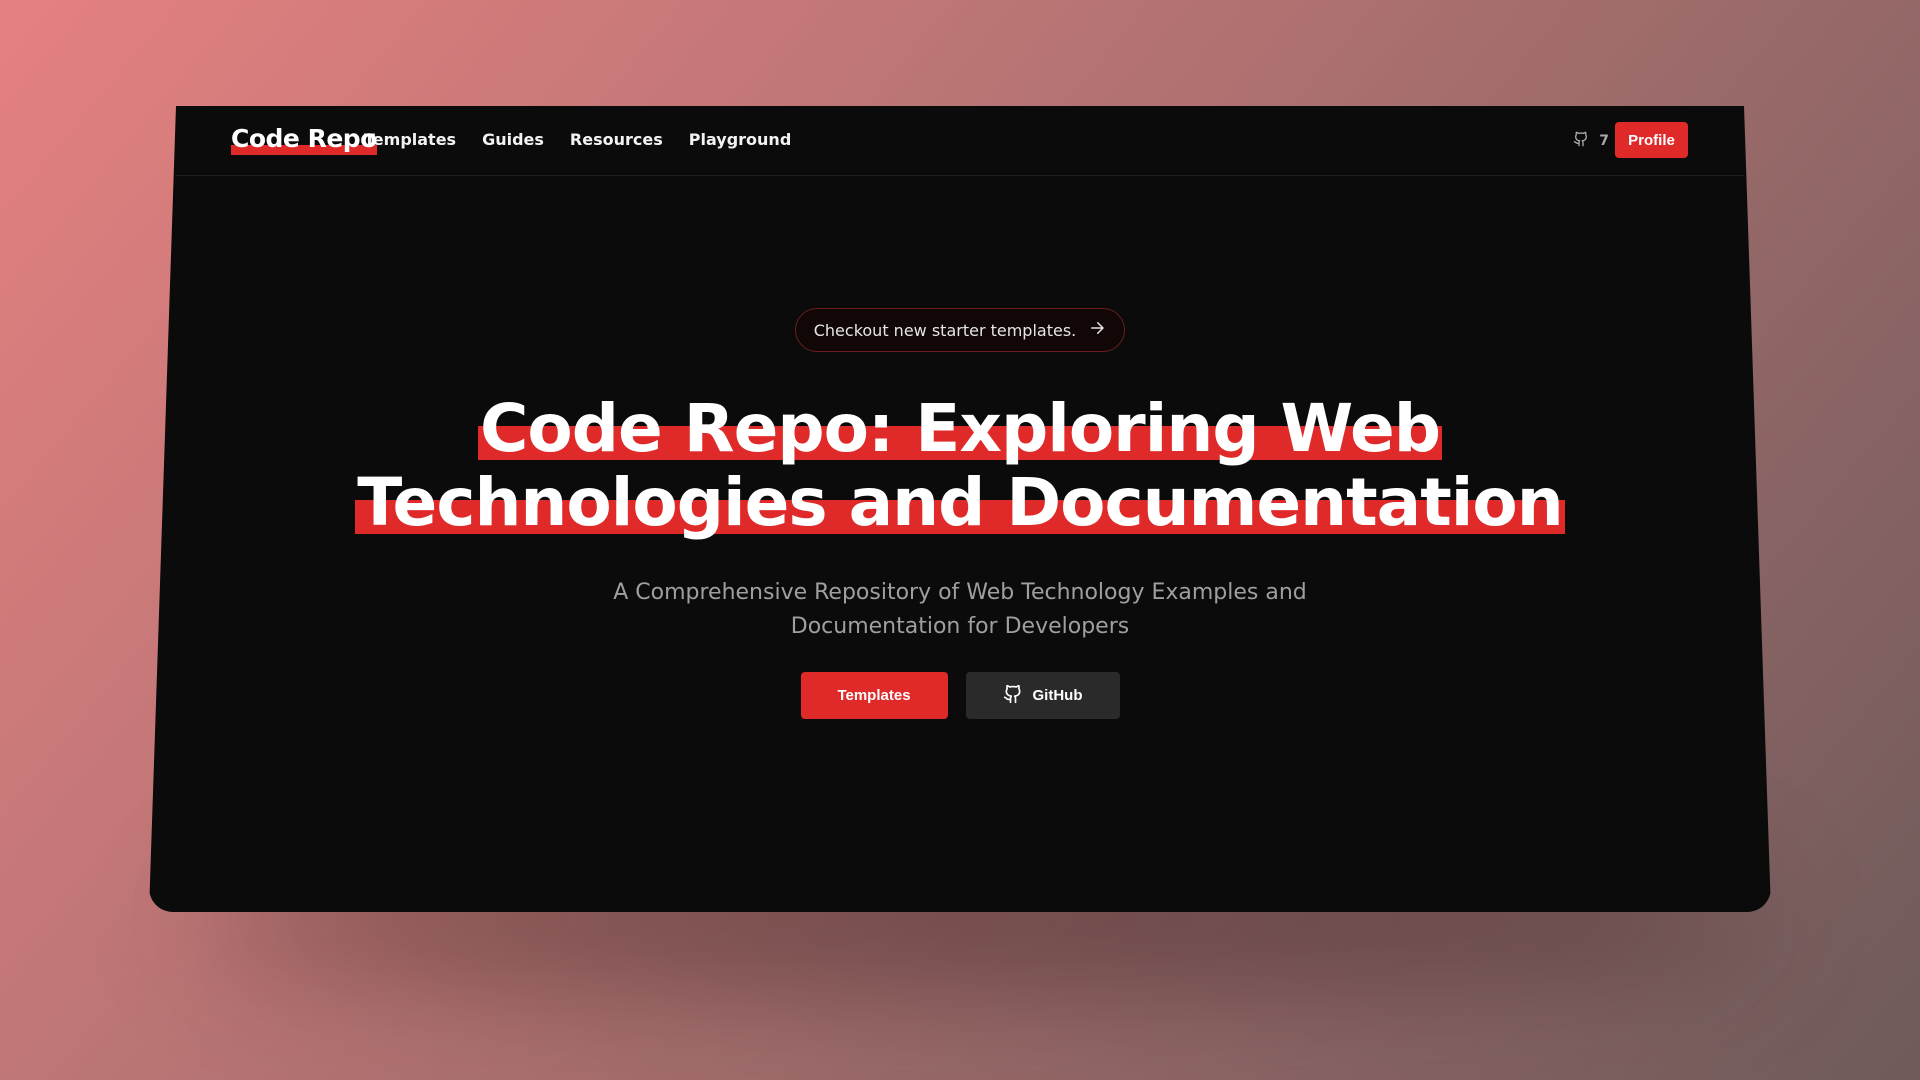 This screenshot has width=1920, height=1080. Describe the element at coordinates (740, 139) in the screenshot. I see `nav-item-playground: Playground` at that location.